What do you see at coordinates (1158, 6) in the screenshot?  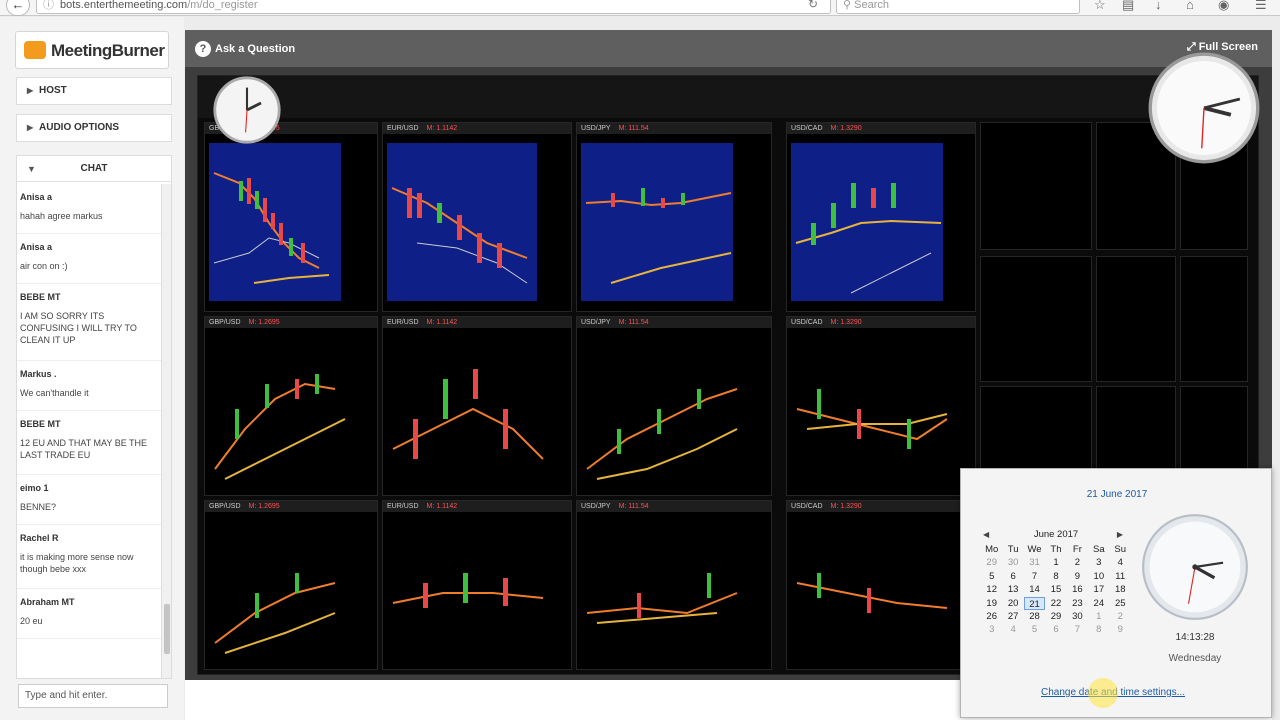 I see `download-icon: ↓` at bounding box center [1158, 6].